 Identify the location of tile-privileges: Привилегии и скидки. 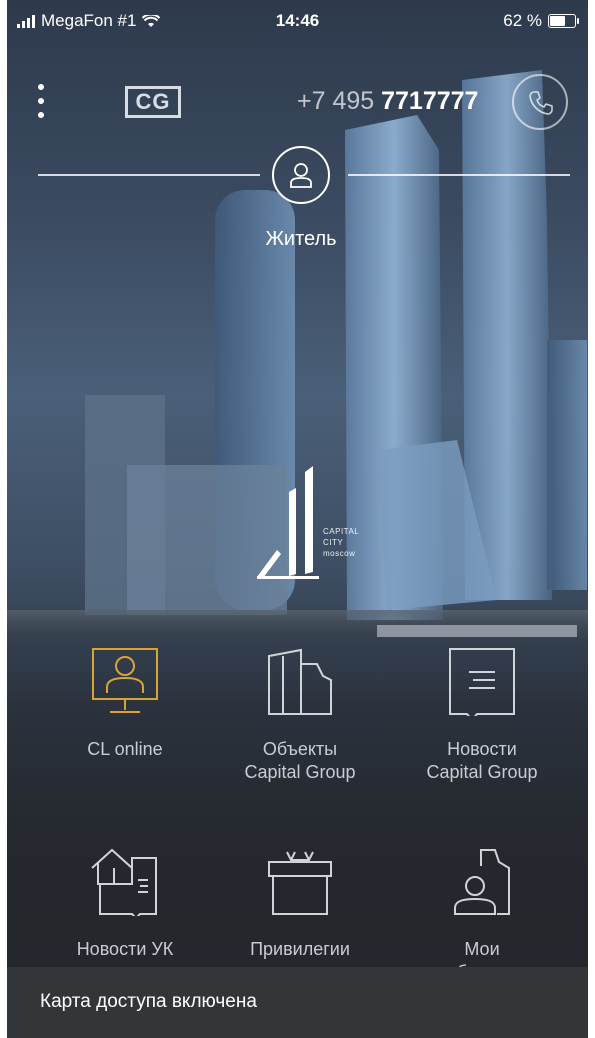
(300, 915).